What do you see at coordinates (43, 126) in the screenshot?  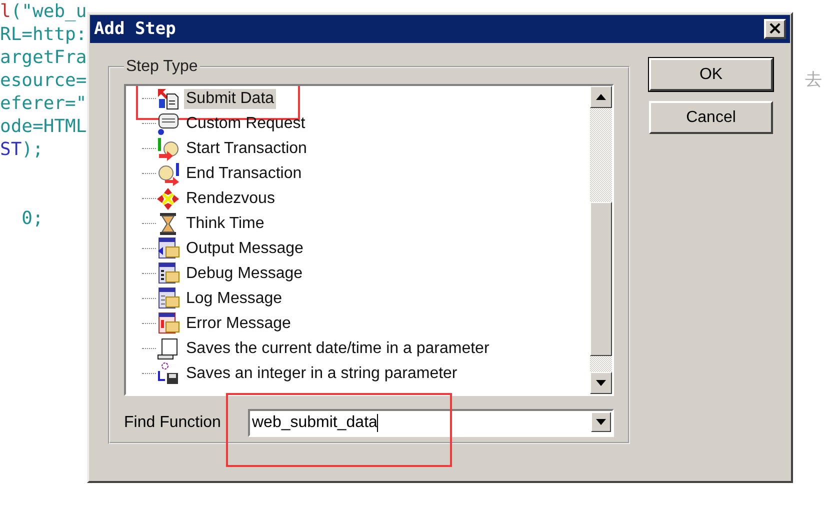 I see `code-text: ode=HTML` at bounding box center [43, 126].